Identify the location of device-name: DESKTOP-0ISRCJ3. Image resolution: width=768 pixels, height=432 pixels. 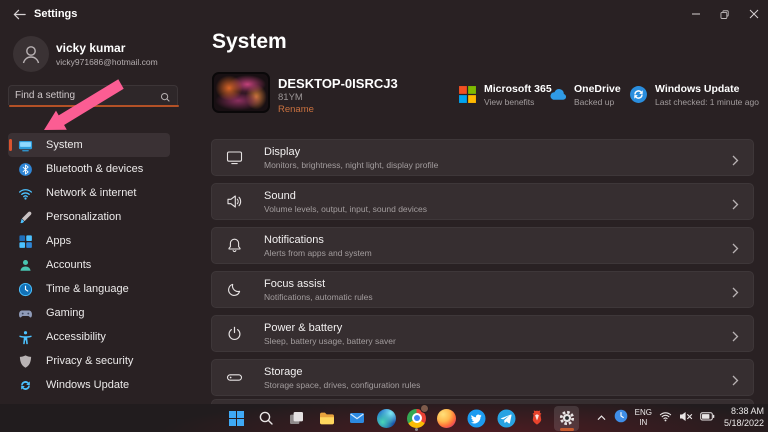
(338, 83).